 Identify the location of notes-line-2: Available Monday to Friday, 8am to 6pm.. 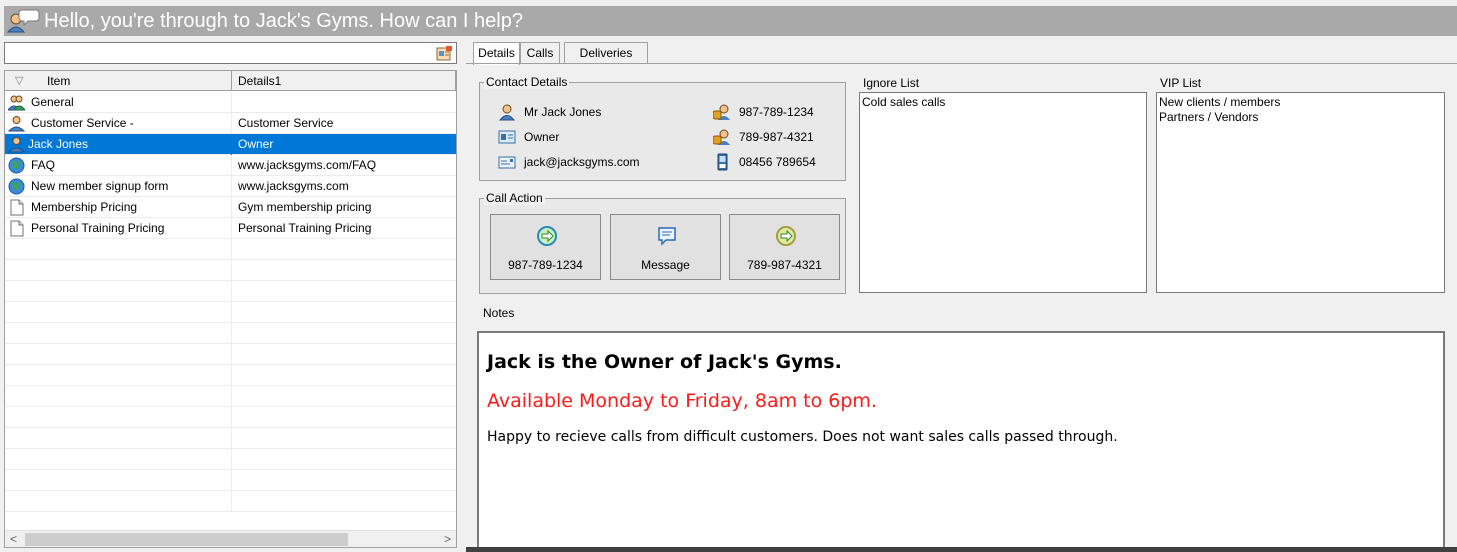
(682, 401).